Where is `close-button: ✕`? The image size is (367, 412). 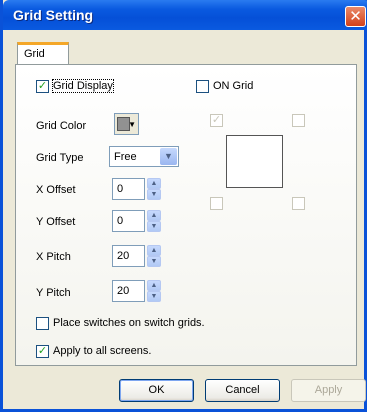
close-button: ✕ is located at coordinates (355, 16).